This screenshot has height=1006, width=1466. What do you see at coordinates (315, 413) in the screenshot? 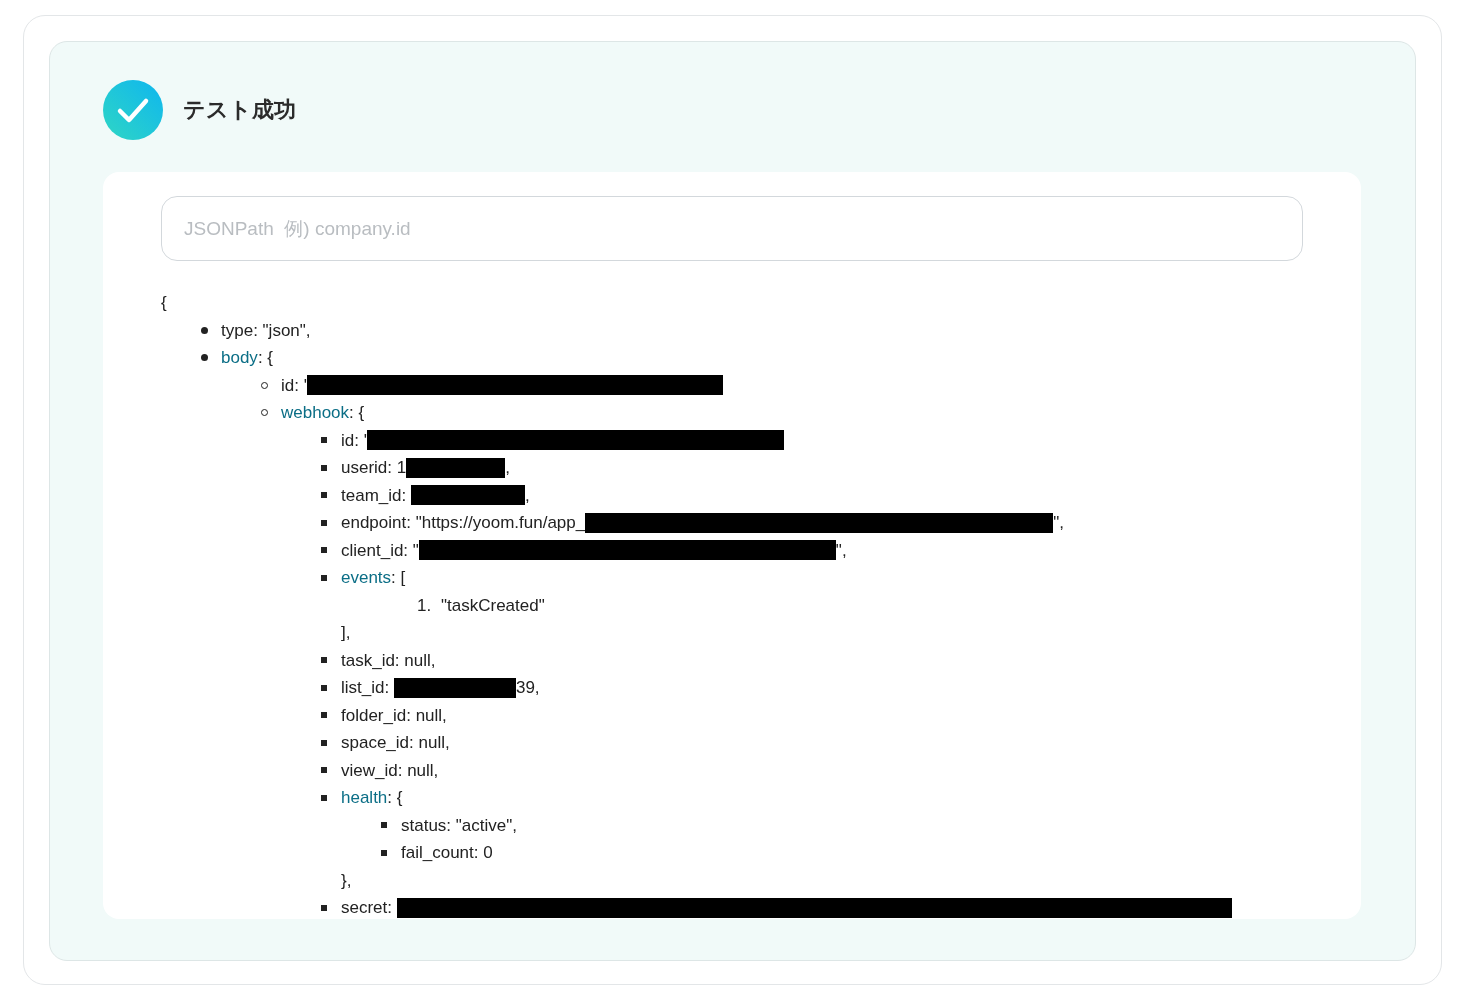
I see `json-key-link: webhook` at bounding box center [315, 413].